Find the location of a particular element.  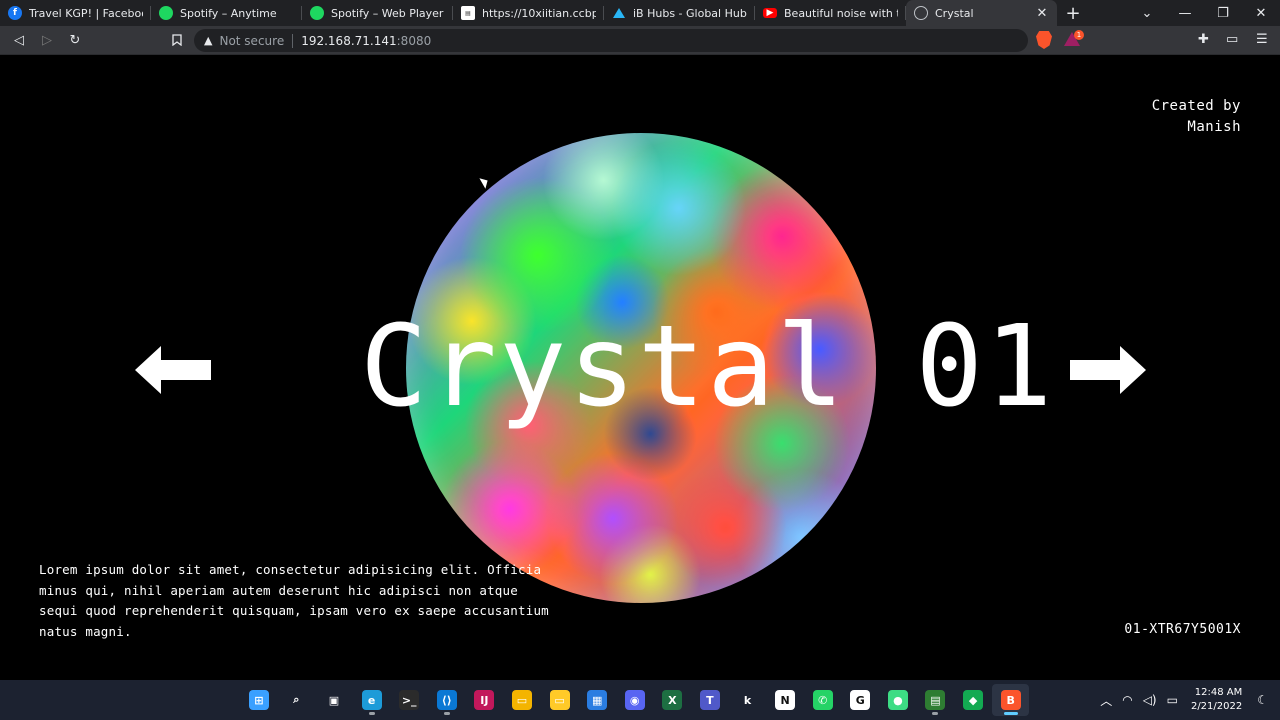

bookmark-icon is located at coordinates (177, 40).